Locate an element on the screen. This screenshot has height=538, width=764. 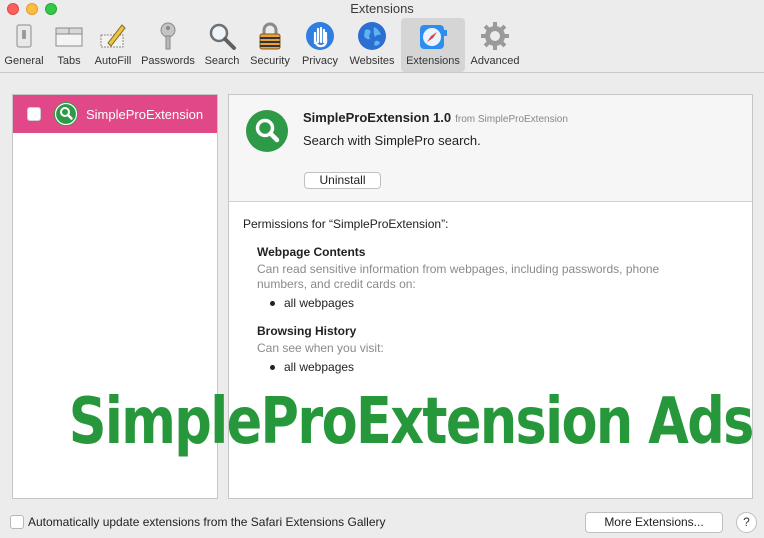
permissions-intro: Permissions for “SimpleProExtension”: is located at coordinates (346, 224).